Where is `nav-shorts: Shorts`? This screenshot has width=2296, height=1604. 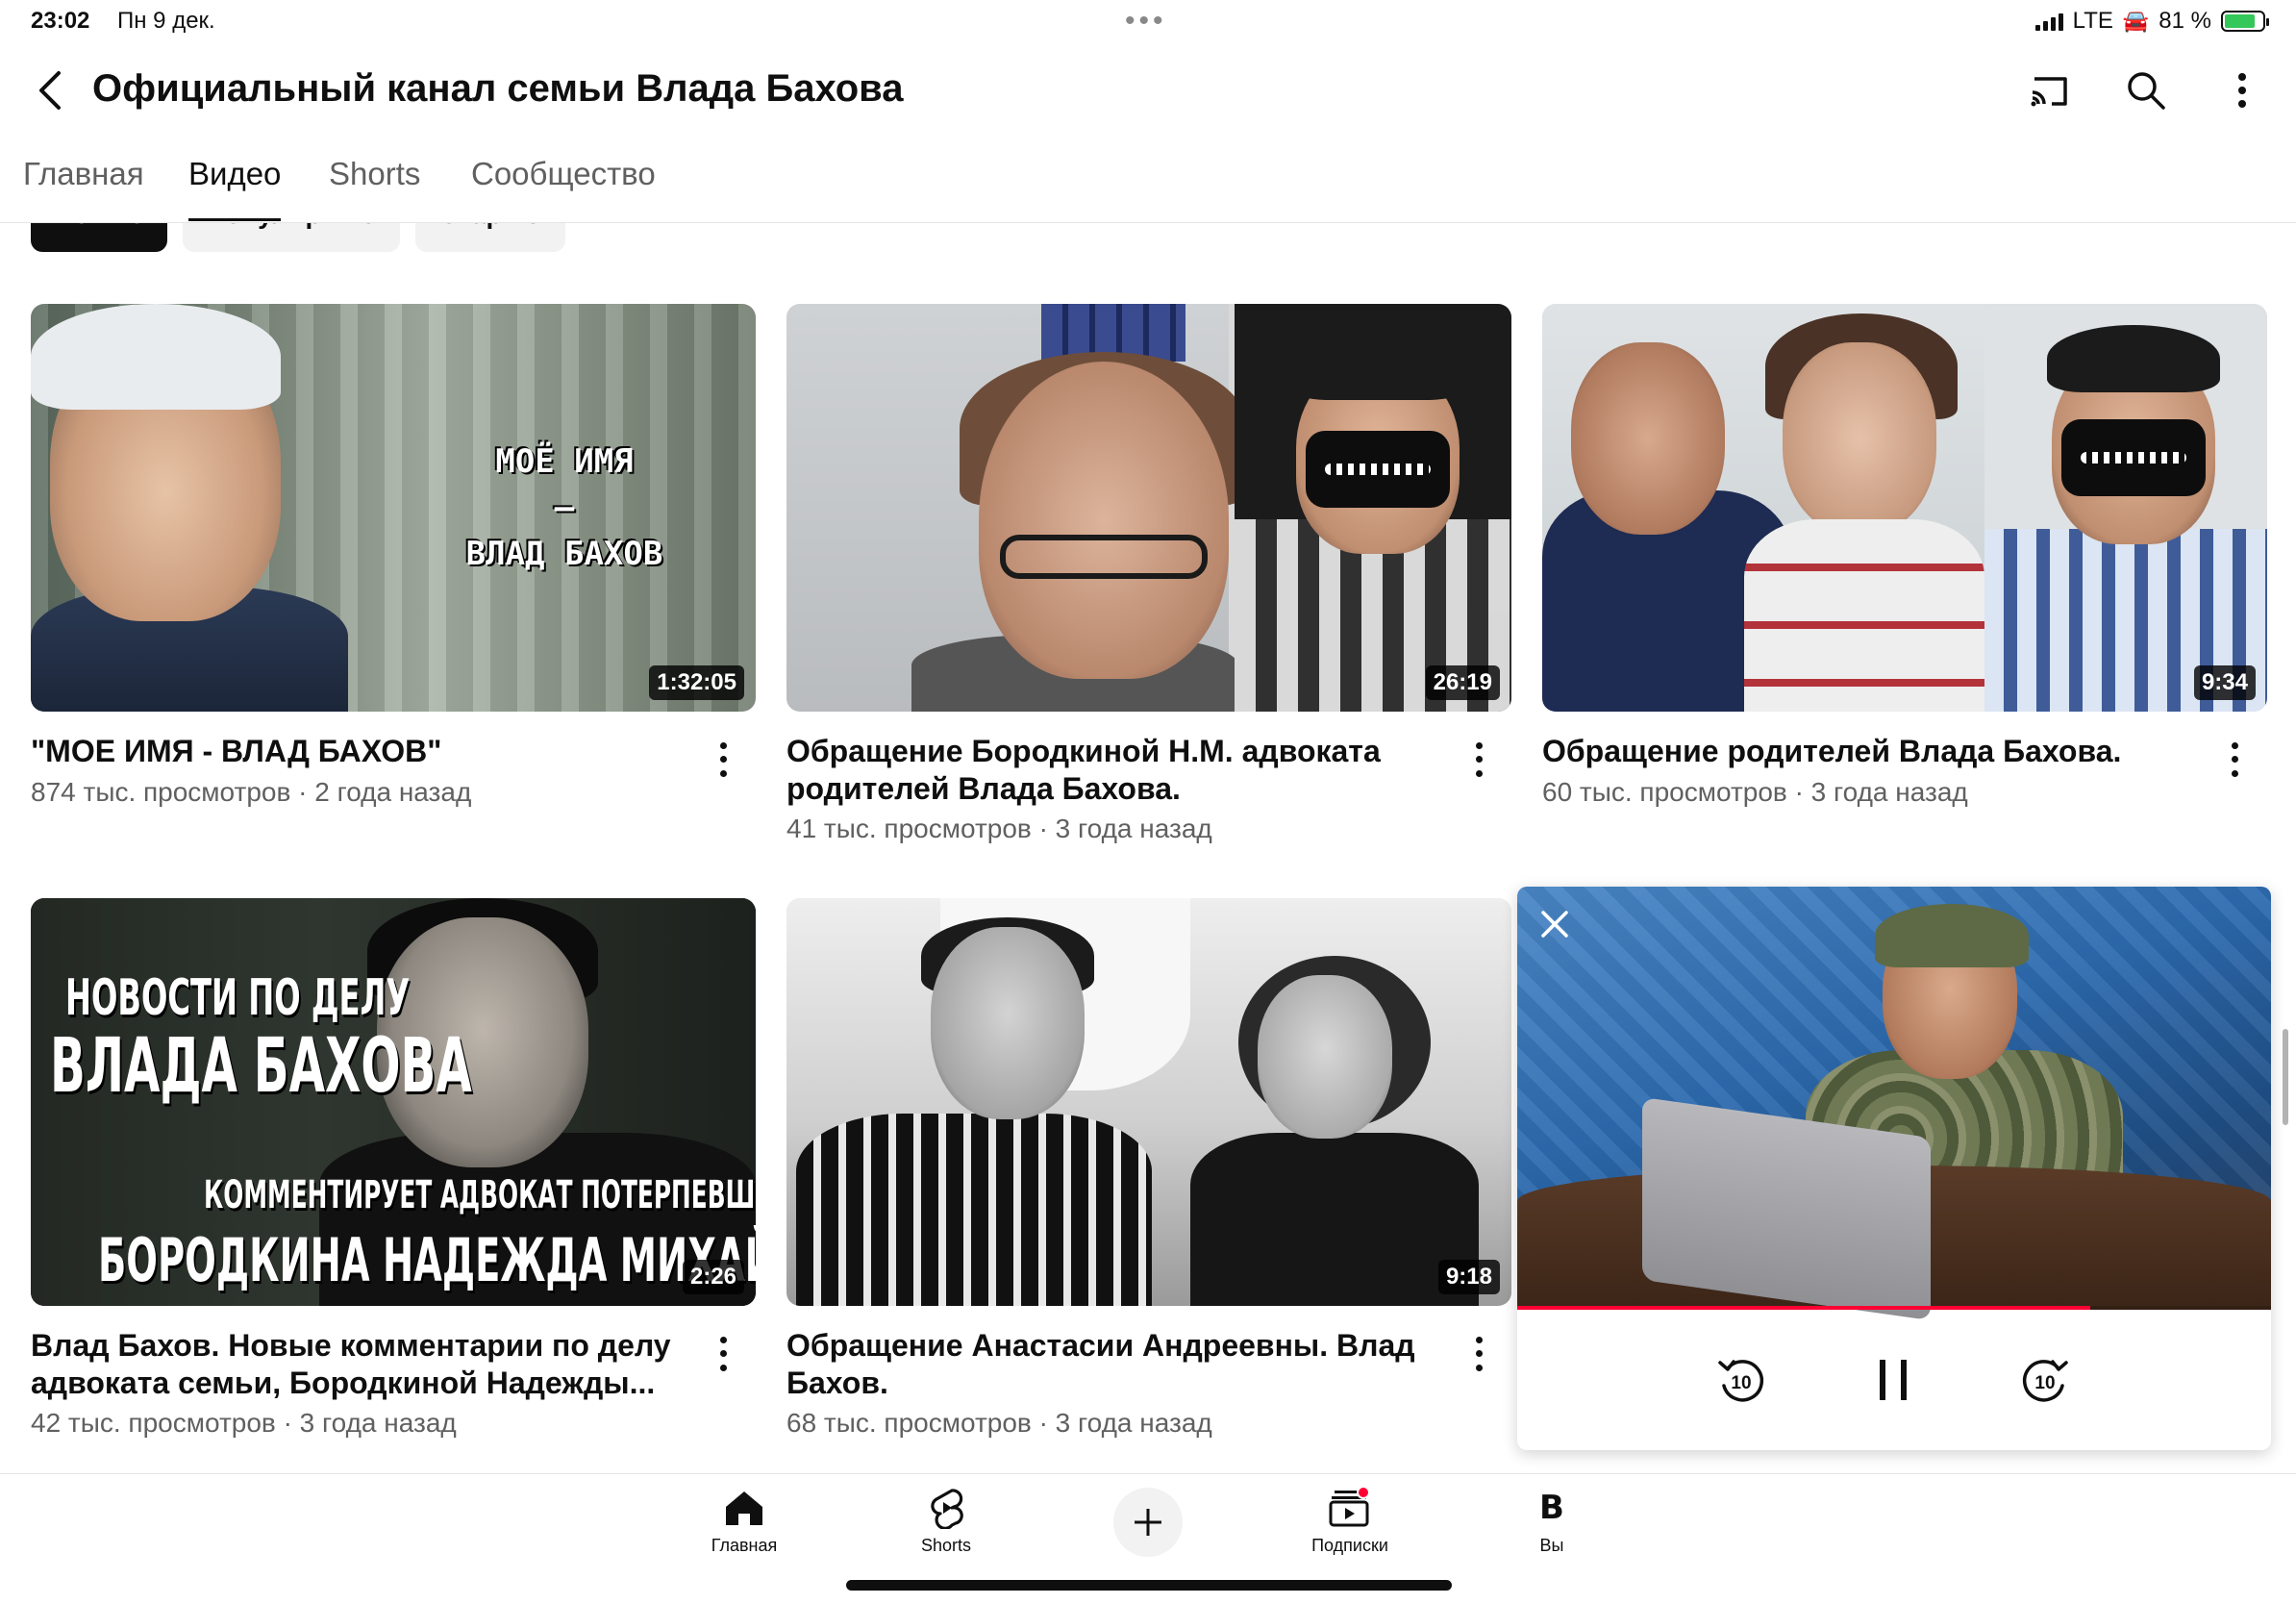 nav-shorts: Shorts is located at coordinates (946, 1529).